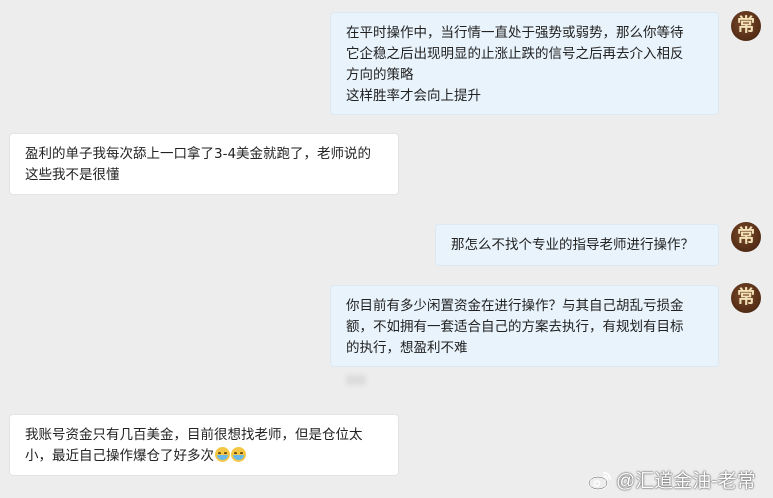 The image size is (773, 498). I want to click on message-text: 小，最近自己操作爆仓了好多次, so click(119, 456).